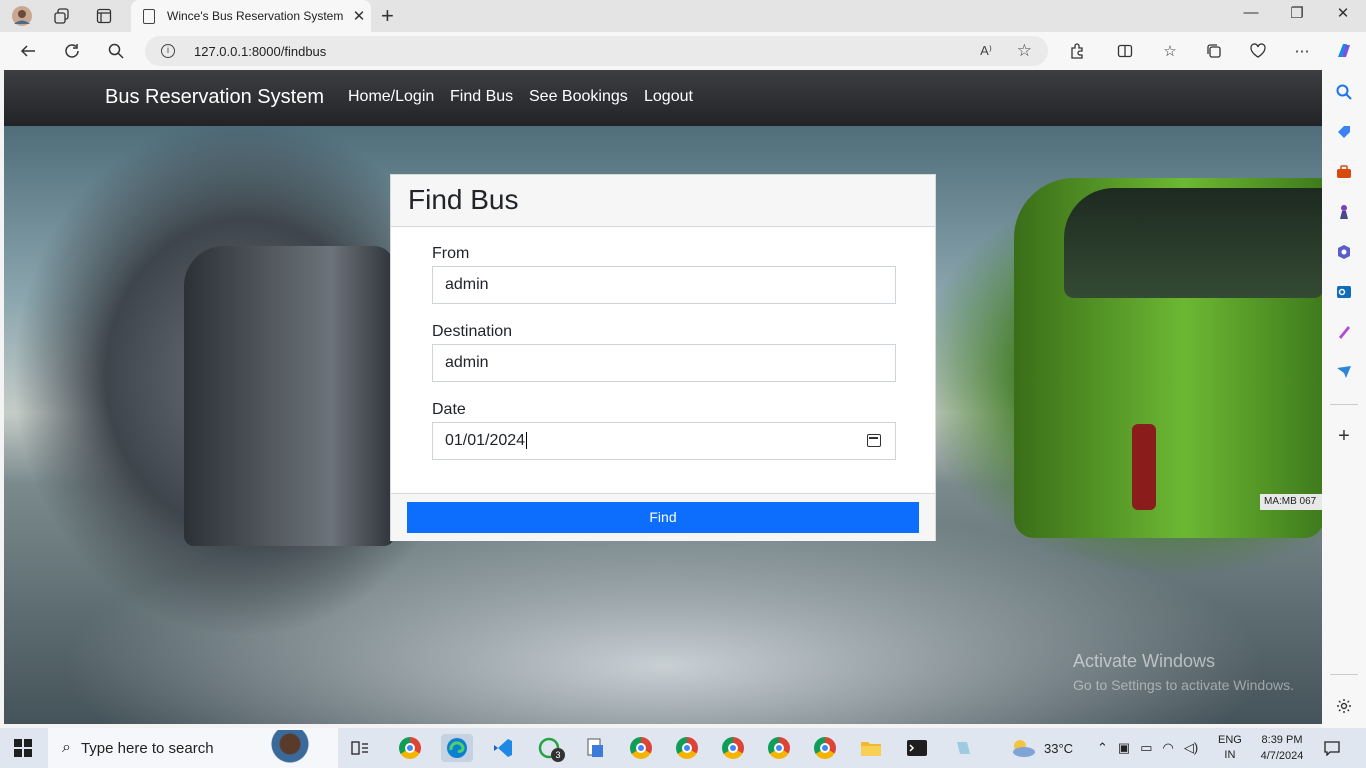 This screenshot has height=768, width=1366. What do you see at coordinates (1344, 706) in the screenshot?
I see `sidebar-settings-gear-icon` at bounding box center [1344, 706].